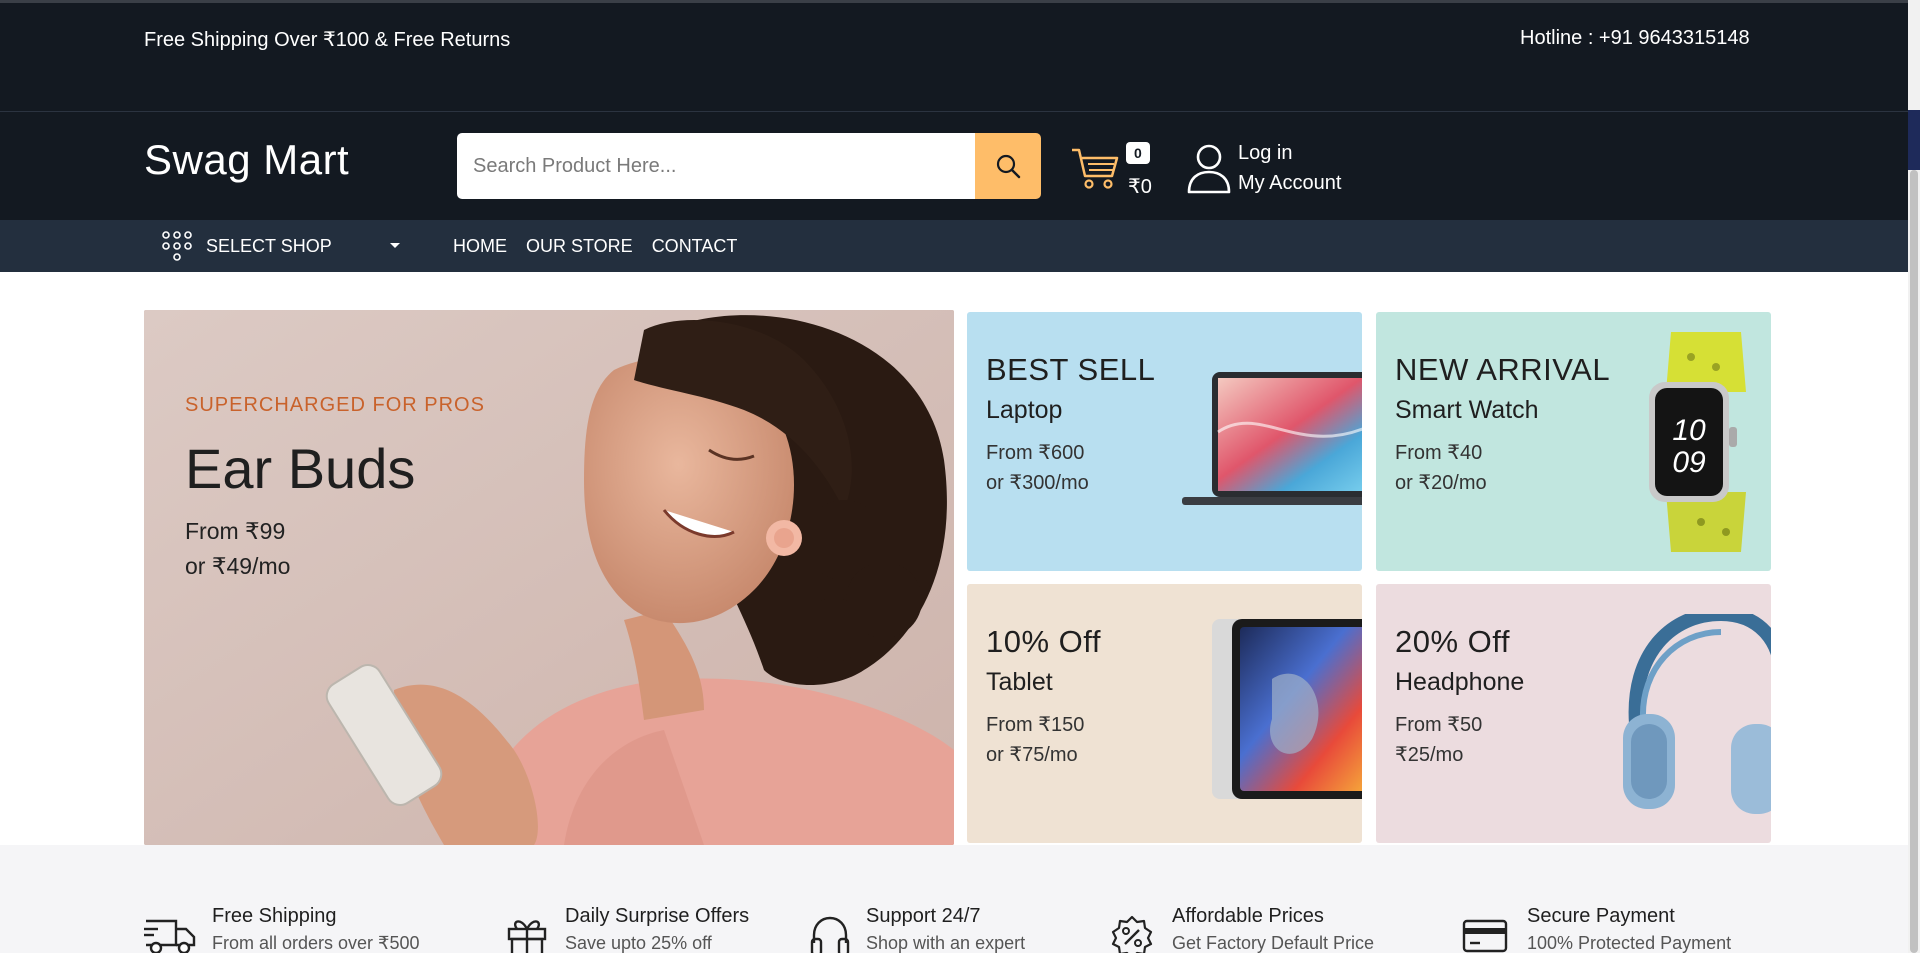 This screenshot has height=953, width=1920. I want to click on search-input, so click(716, 166).